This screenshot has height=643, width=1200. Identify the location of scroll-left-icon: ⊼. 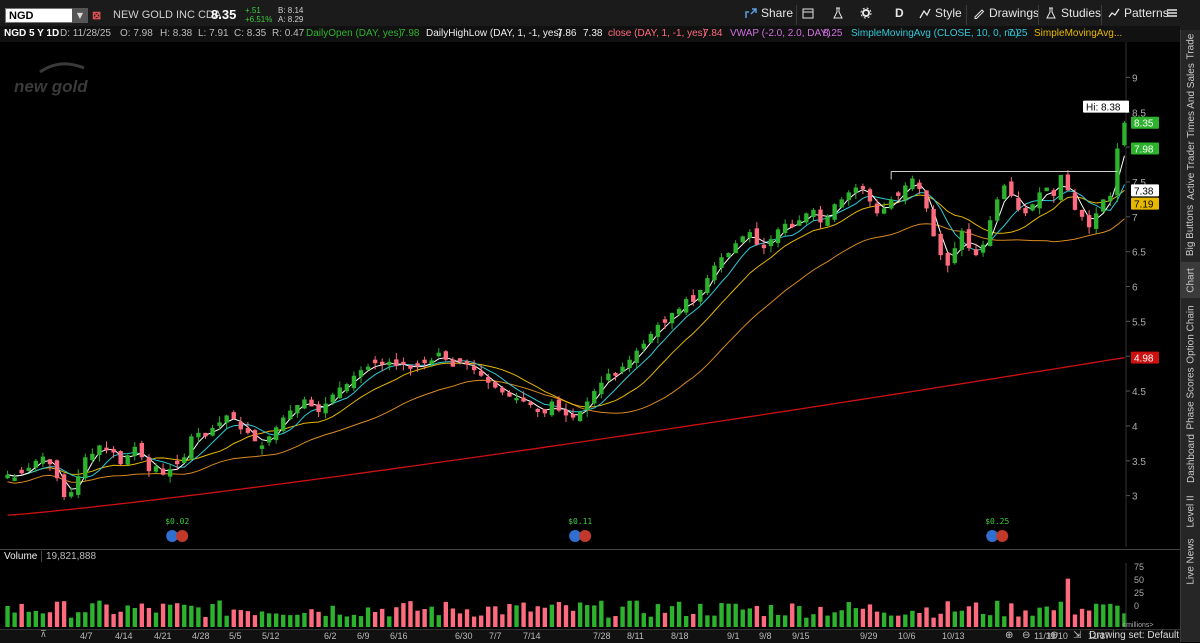
(43, 635).